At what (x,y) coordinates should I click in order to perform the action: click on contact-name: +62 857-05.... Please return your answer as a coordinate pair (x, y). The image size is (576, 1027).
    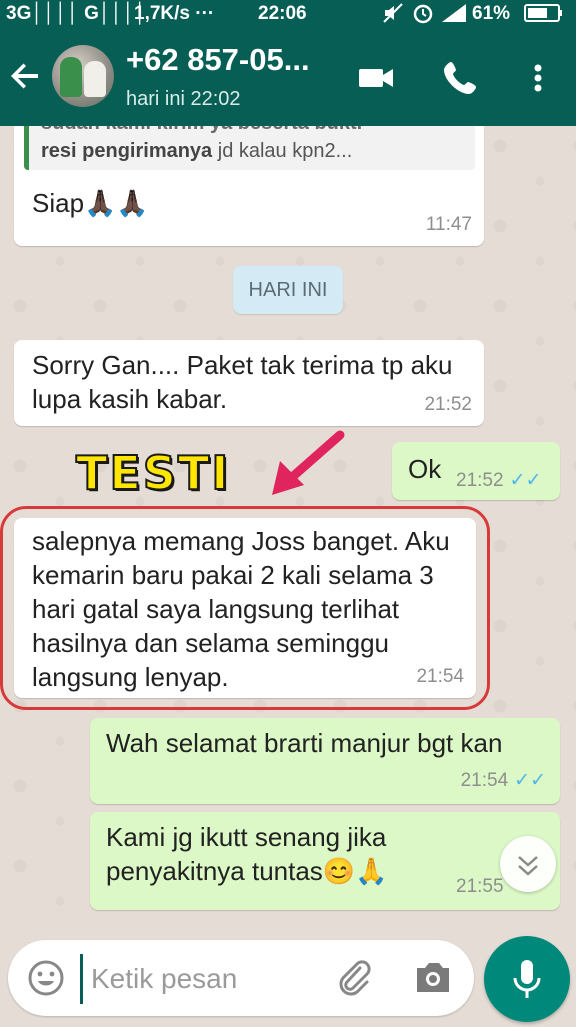
    Looking at the image, I should click on (218, 60).